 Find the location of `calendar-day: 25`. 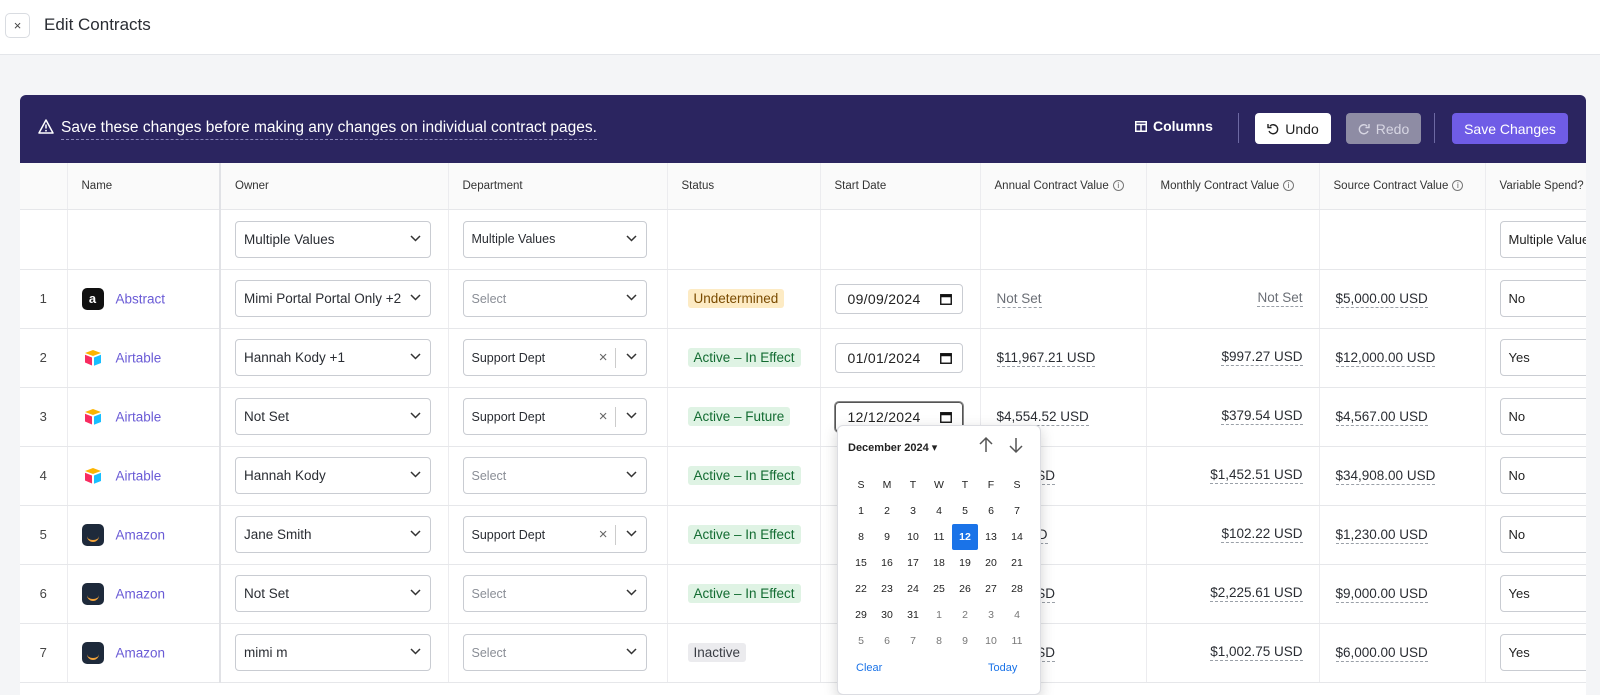

calendar-day: 25 is located at coordinates (939, 589).